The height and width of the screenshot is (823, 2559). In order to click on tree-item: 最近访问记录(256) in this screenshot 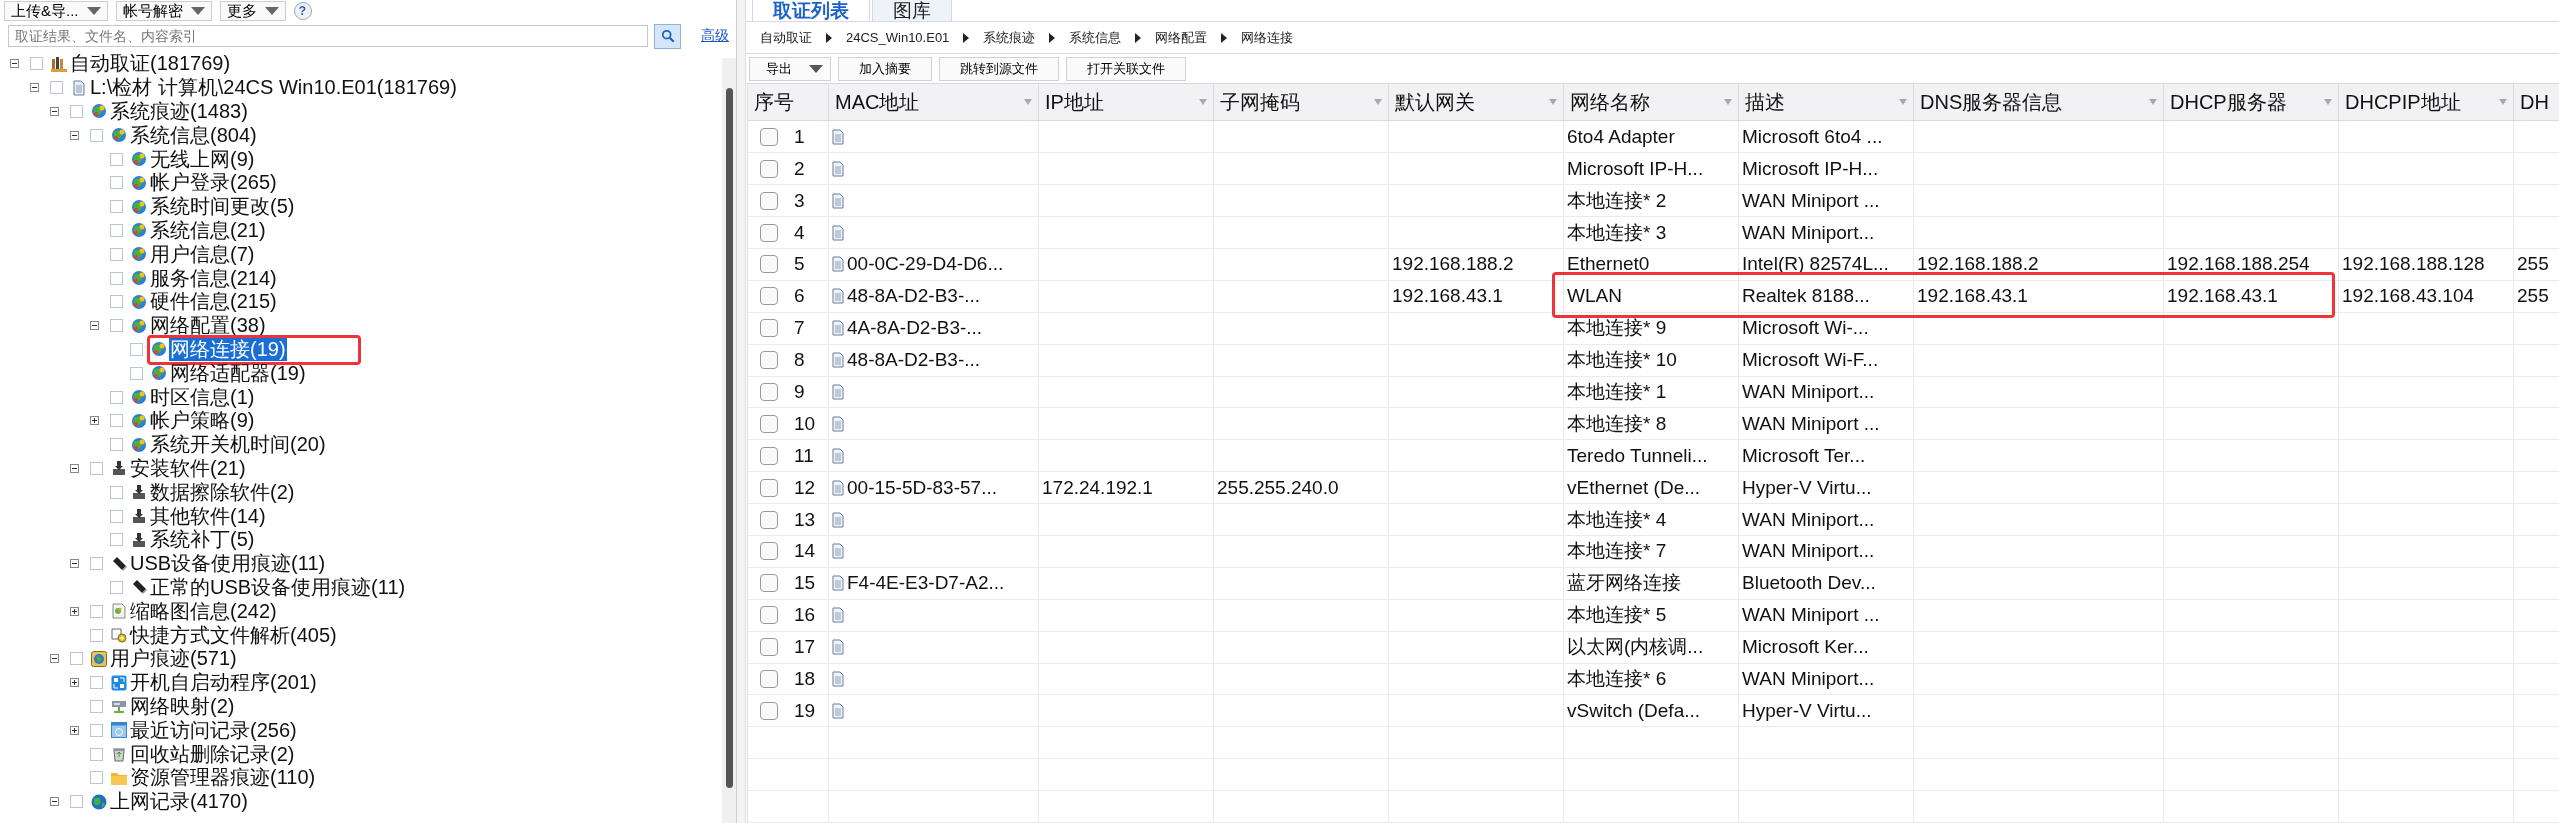, I will do `click(213, 730)`.